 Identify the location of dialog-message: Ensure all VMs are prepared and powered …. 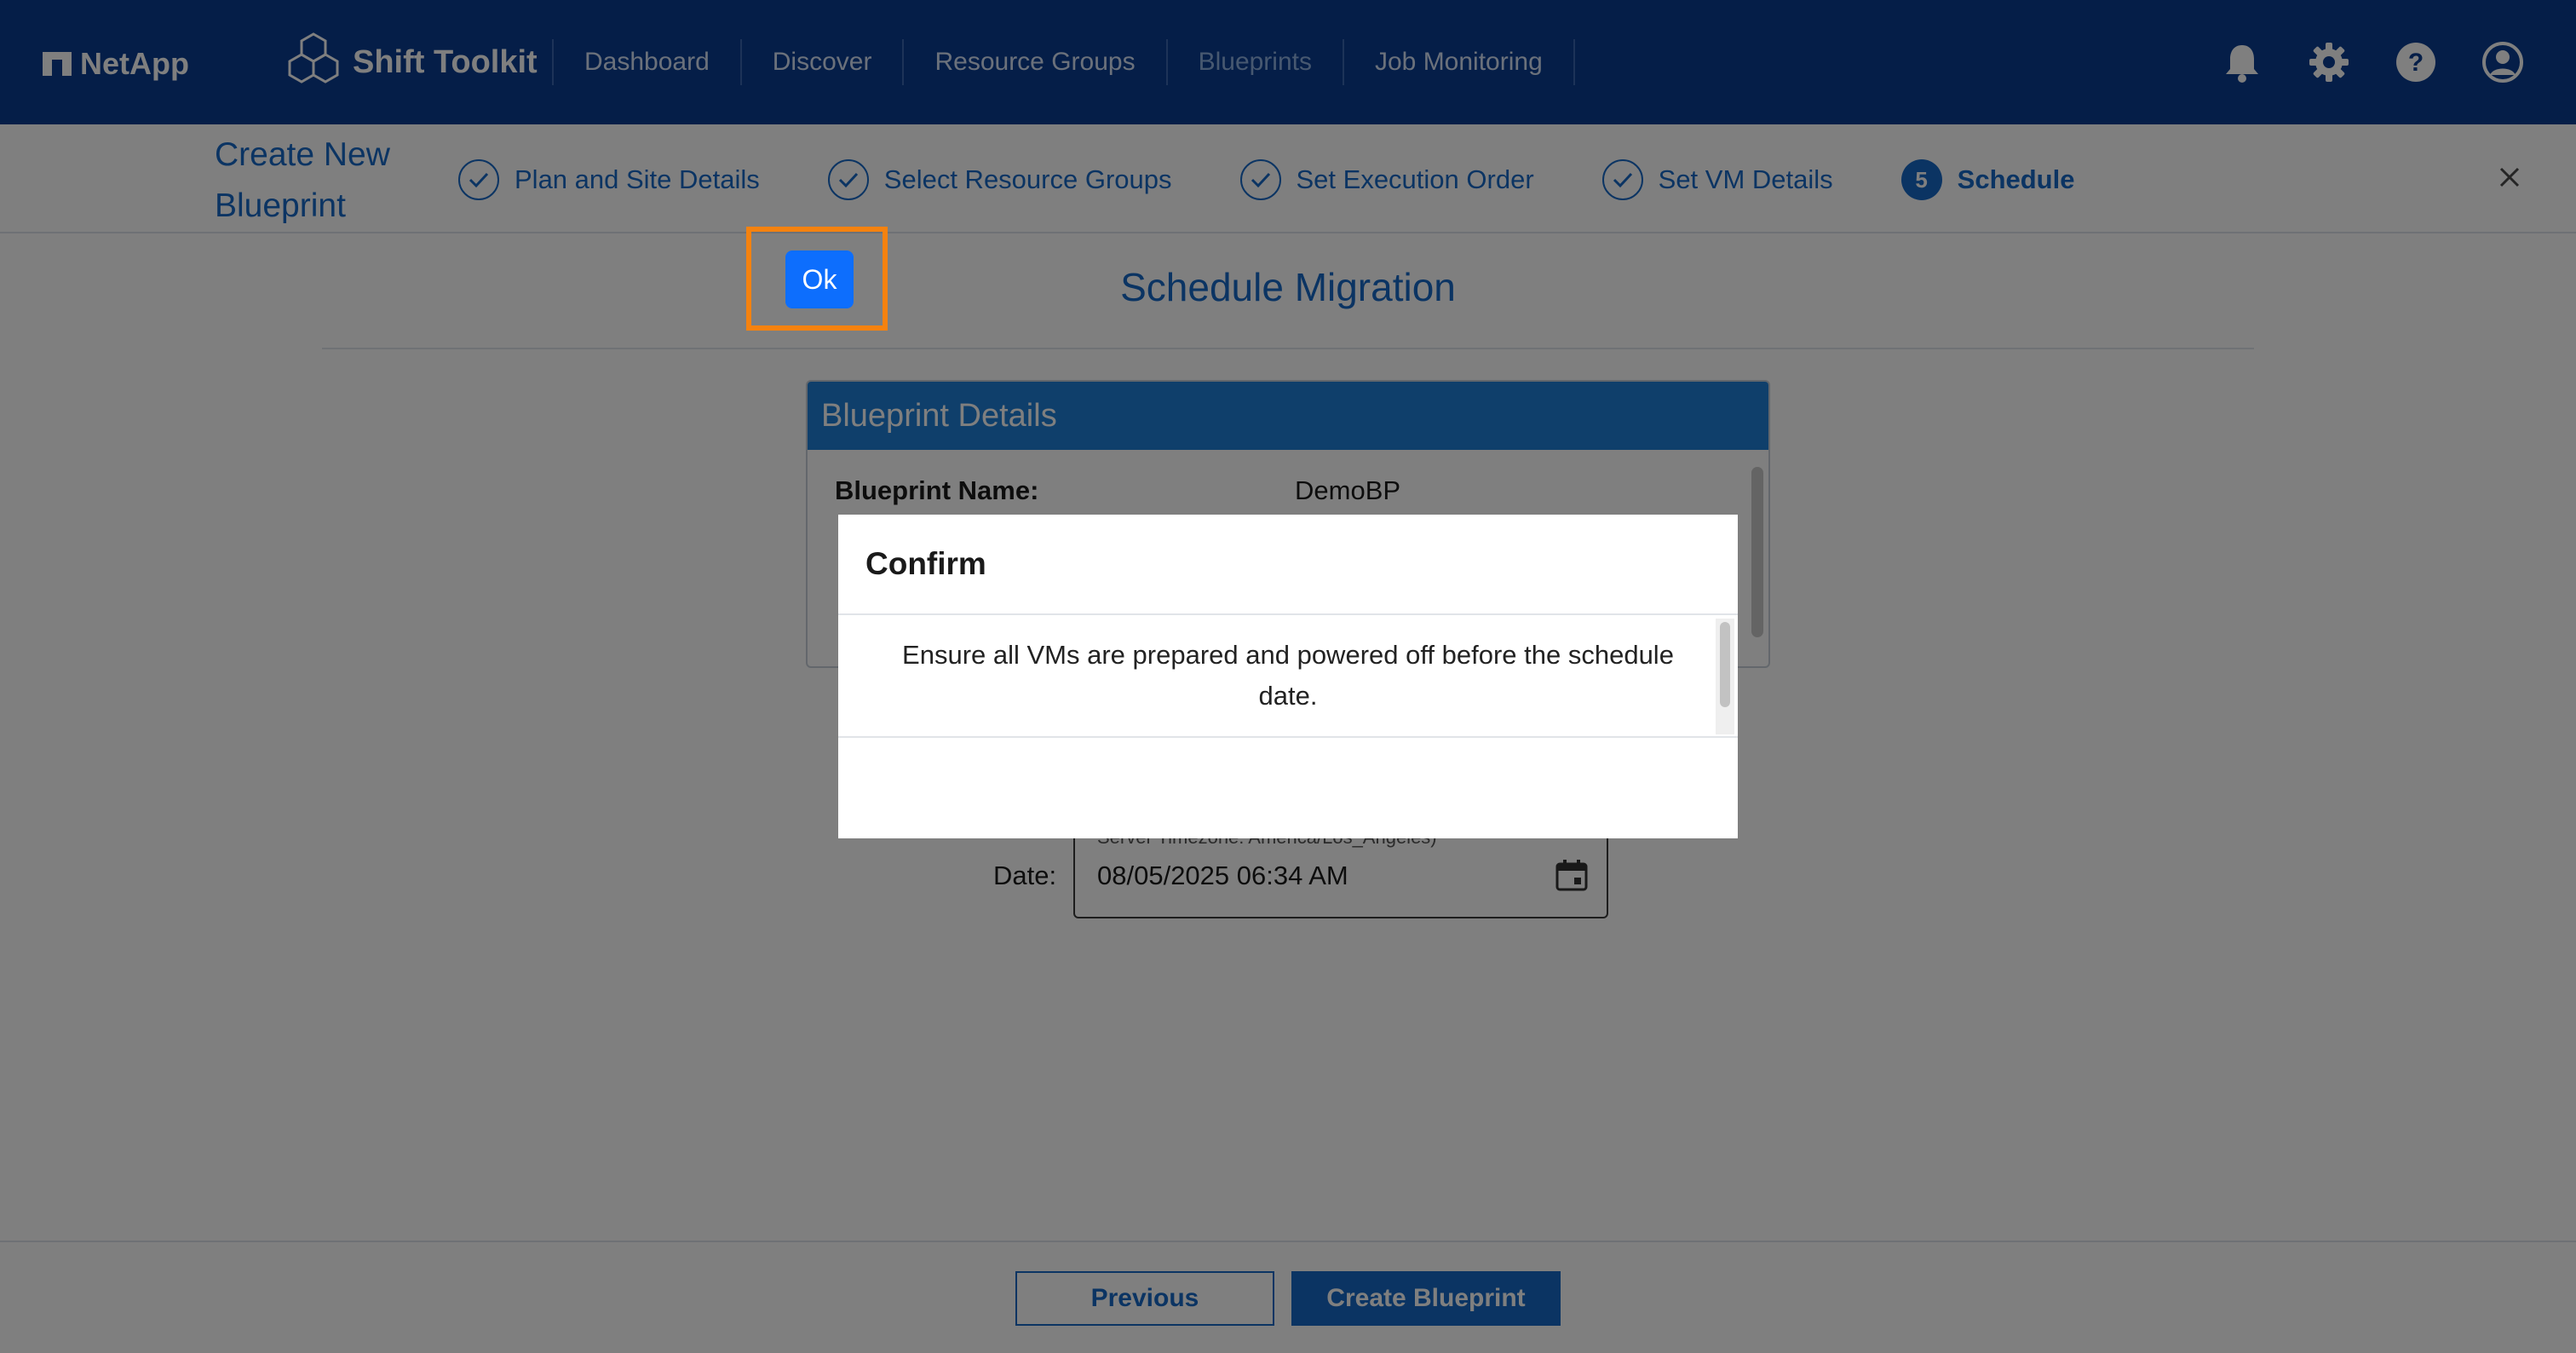
(1288, 675).